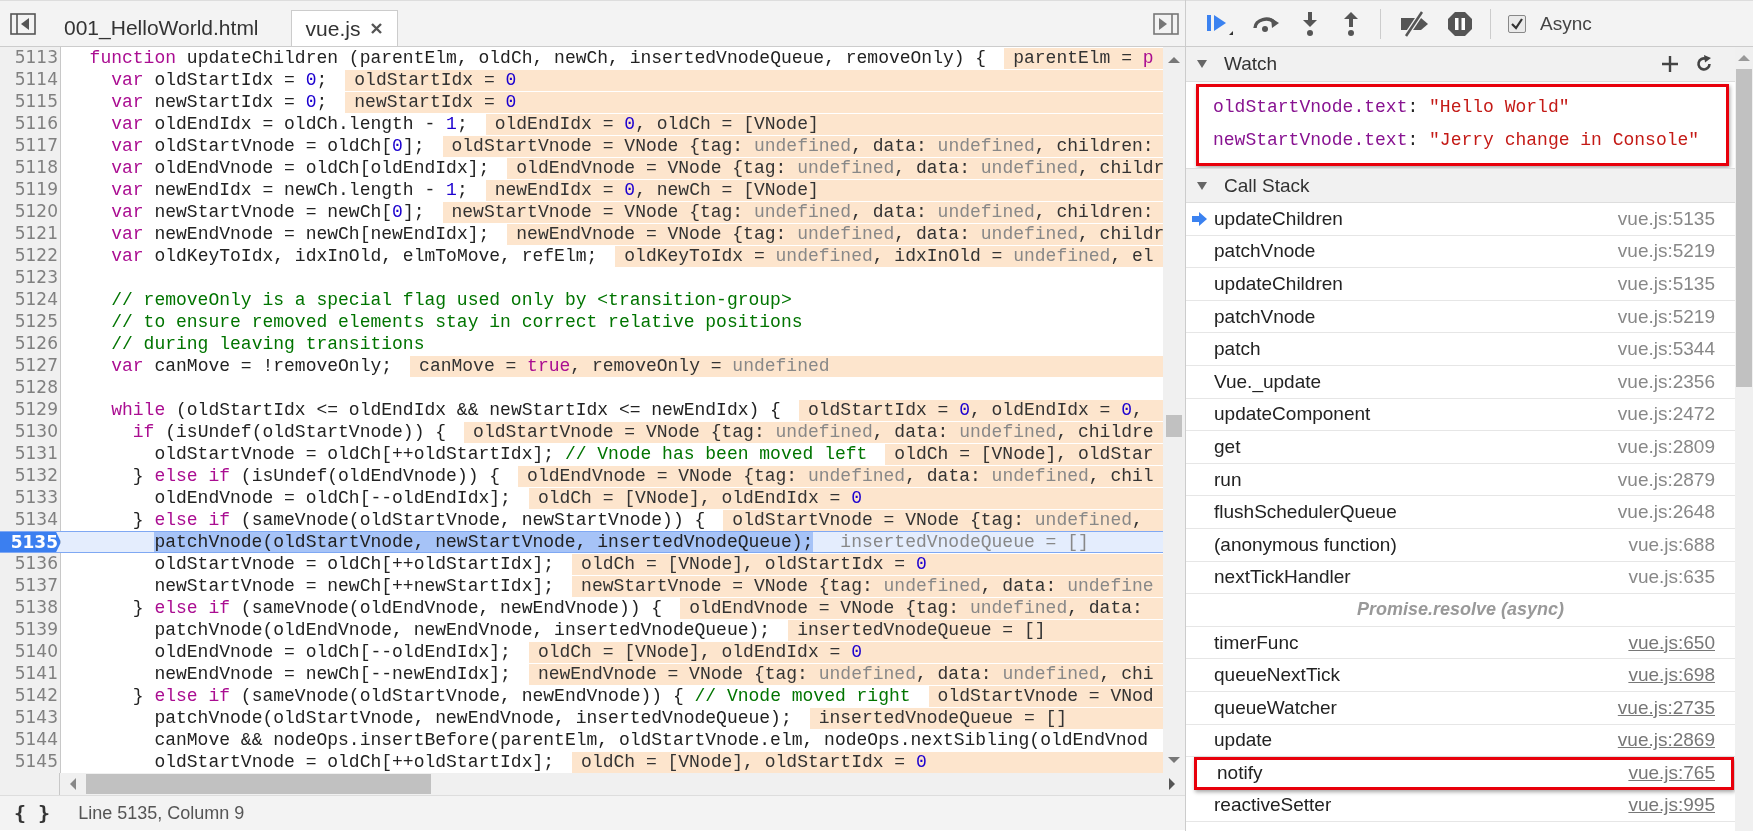 The width and height of the screenshot is (1753, 831). Describe the element at coordinates (30, 80) in the screenshot. I see `line-number: 5114` at that location.